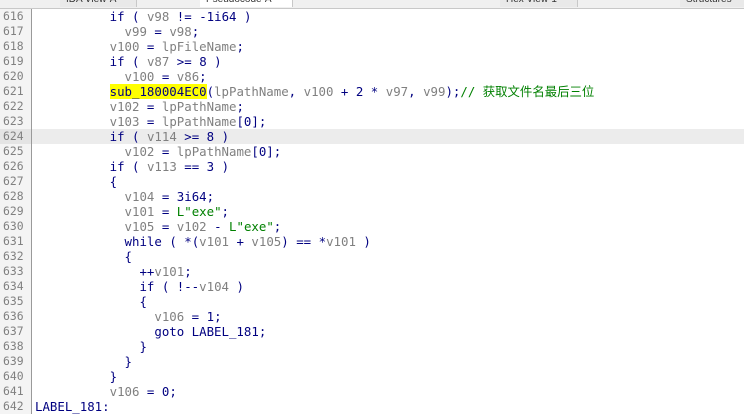  I want to click on code-text: goto LABEL_181;, so click(150, 331).